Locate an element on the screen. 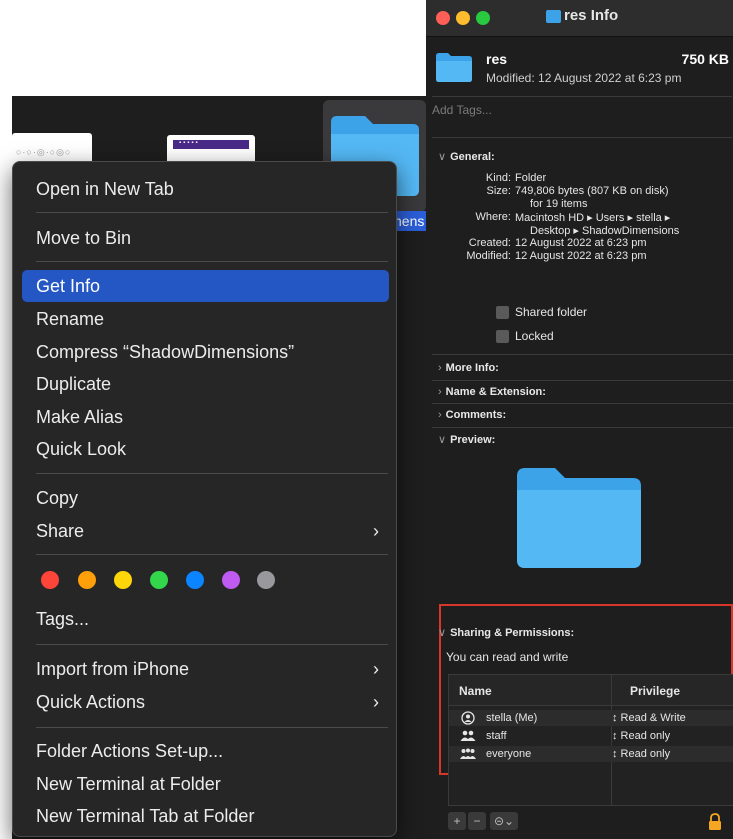  minimize-button is located at coordinates (463, 18).